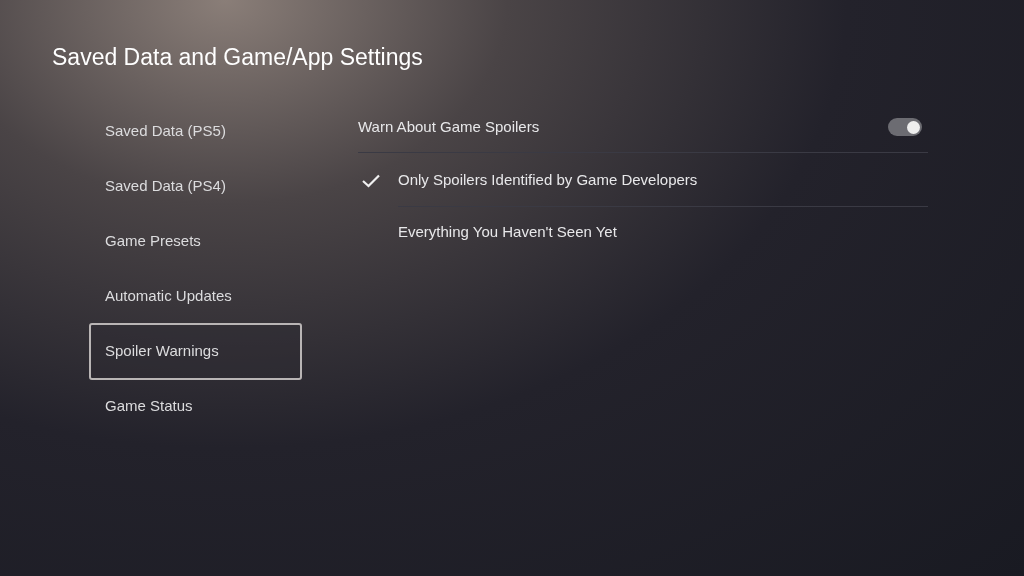  Describe the element at coordinates (195, 351) in the screenshot. I see `sidebar-item: Spoiler Warnings` at that location.